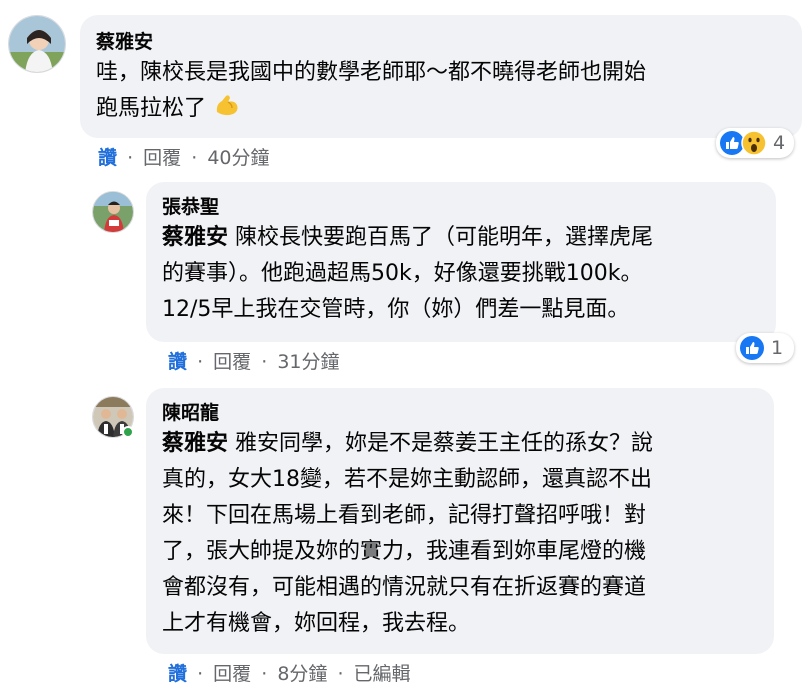  I want to click on comment-timestamp: 8分鐘, so click(302, 674).